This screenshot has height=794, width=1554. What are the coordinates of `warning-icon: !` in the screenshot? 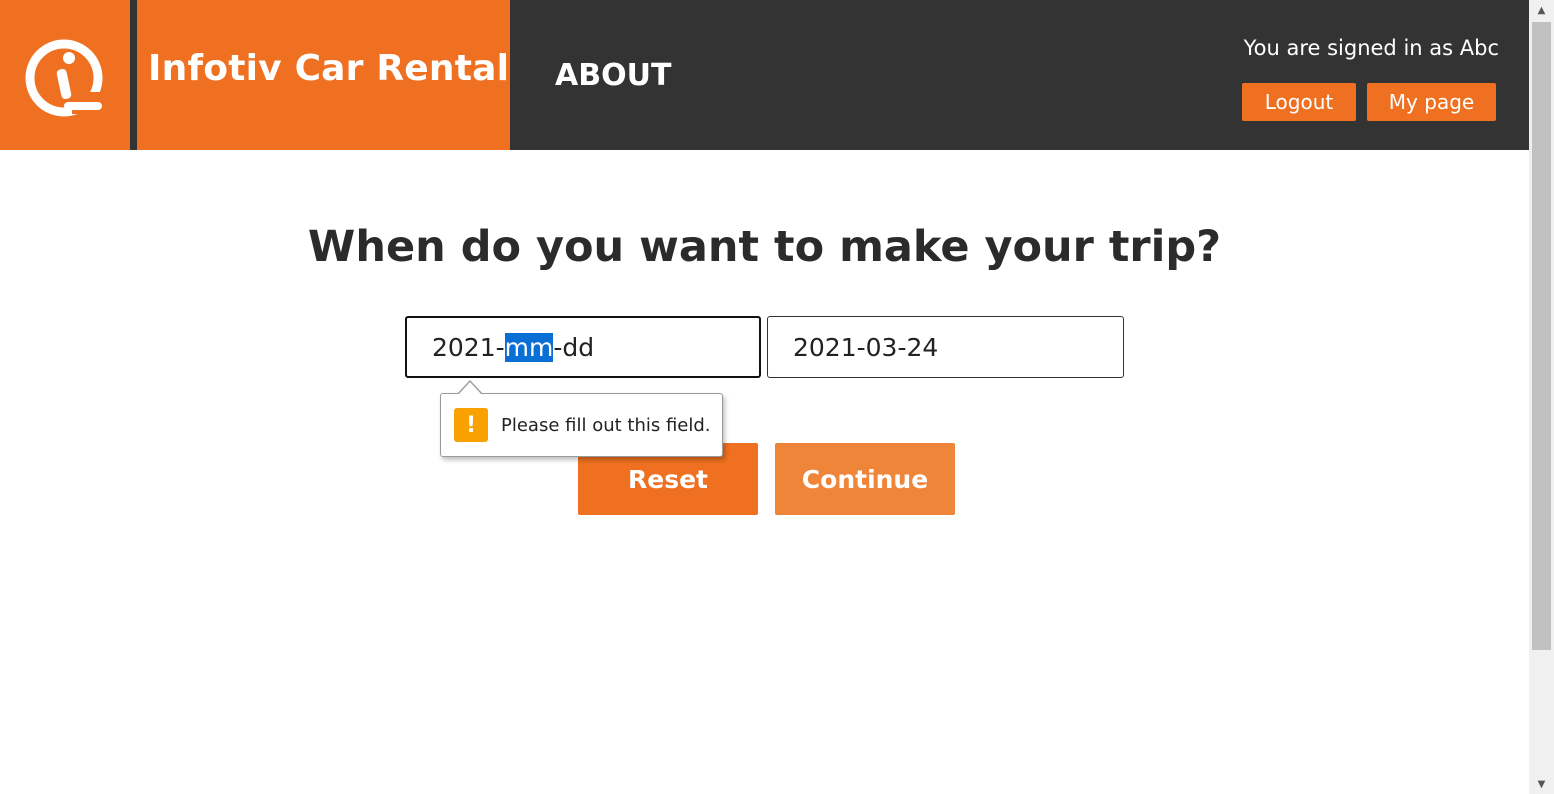 It's located at (471, 425).